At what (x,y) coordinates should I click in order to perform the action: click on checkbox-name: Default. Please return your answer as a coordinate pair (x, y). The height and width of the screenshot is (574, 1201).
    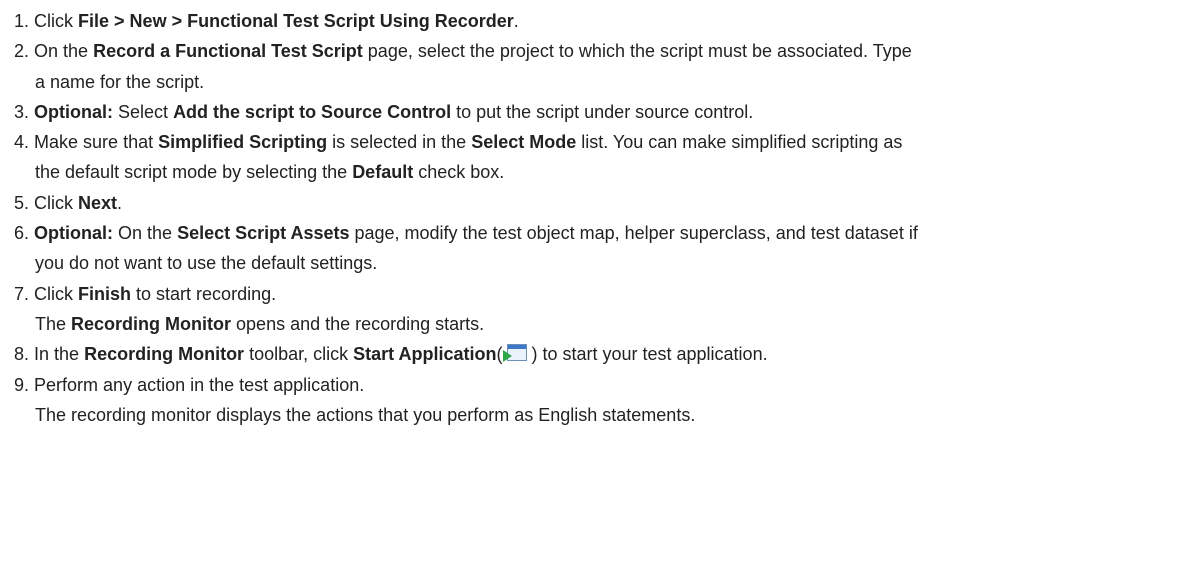
    Looking at the image, I should click on (383, 172).